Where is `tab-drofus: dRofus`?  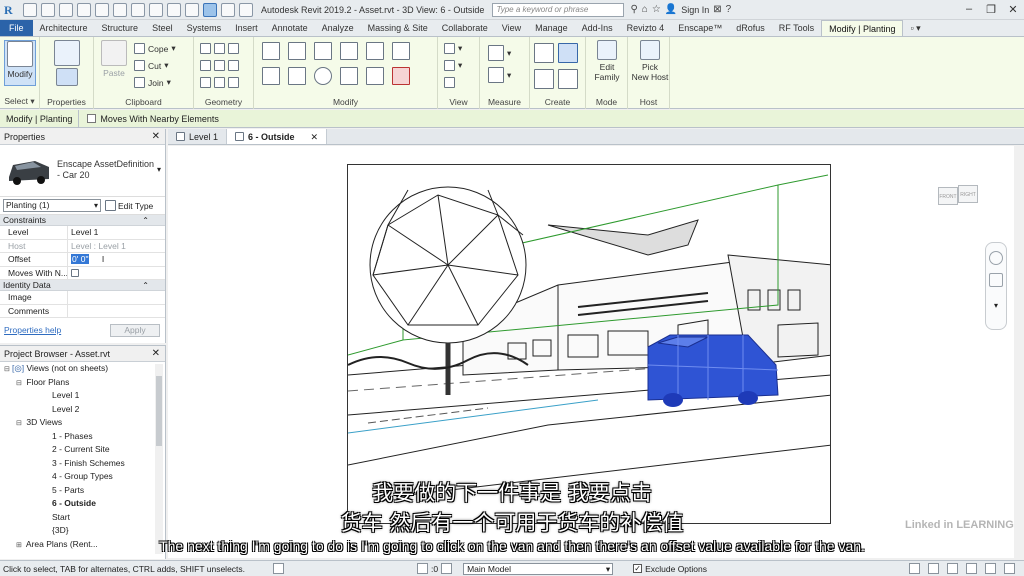 tab-drofus: dRofus is located at coordinates (750, 28).